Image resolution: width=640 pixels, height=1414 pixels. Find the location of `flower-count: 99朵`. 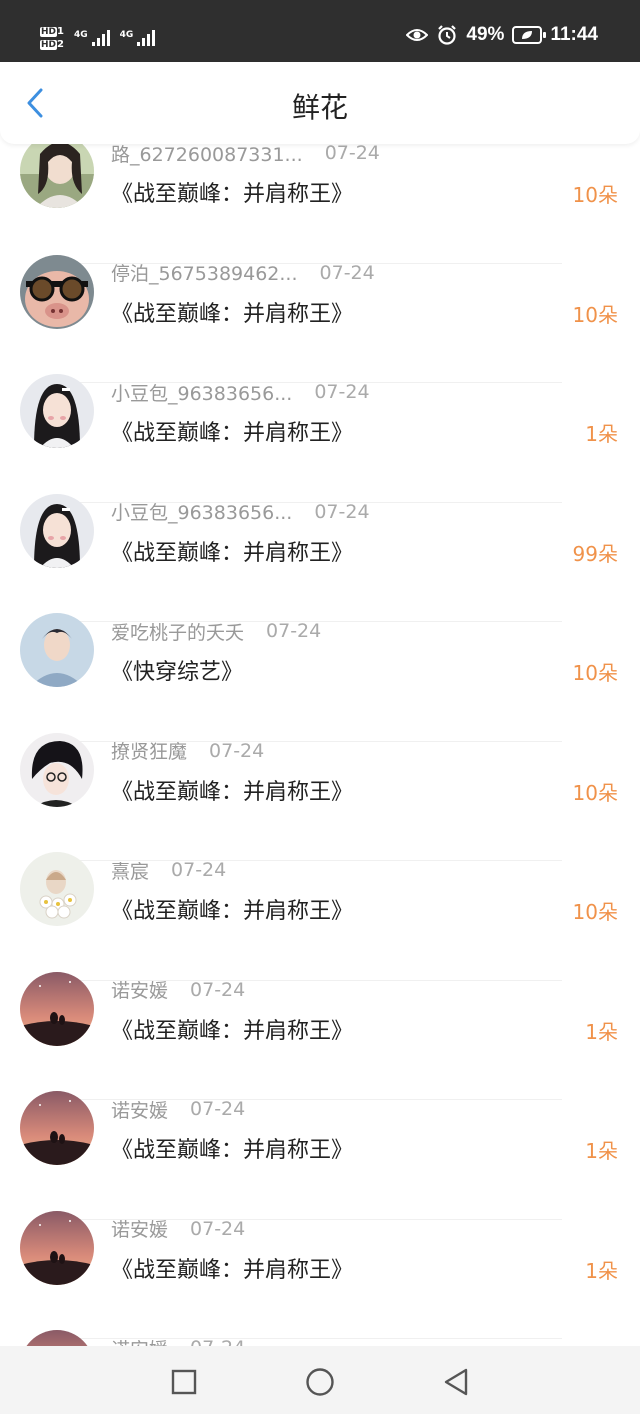

flower-count: 99朵 is located at coordinates (595, 553).